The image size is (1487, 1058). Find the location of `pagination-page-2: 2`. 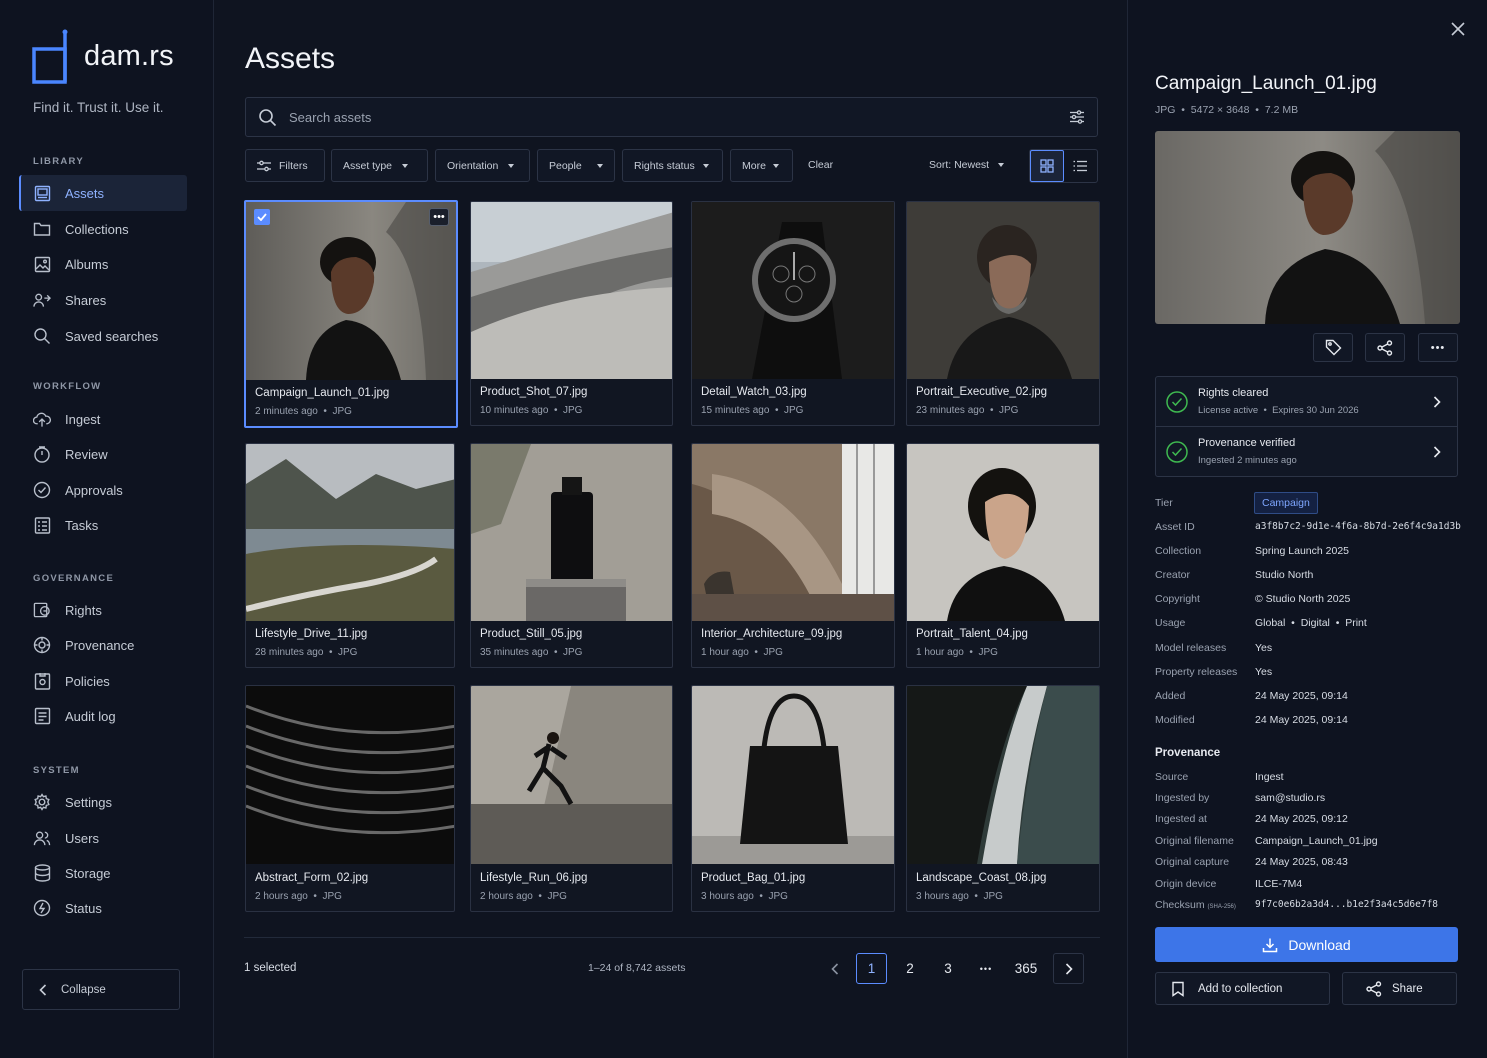

pagination-page-2: 2 is located at coordinates (910, 968).